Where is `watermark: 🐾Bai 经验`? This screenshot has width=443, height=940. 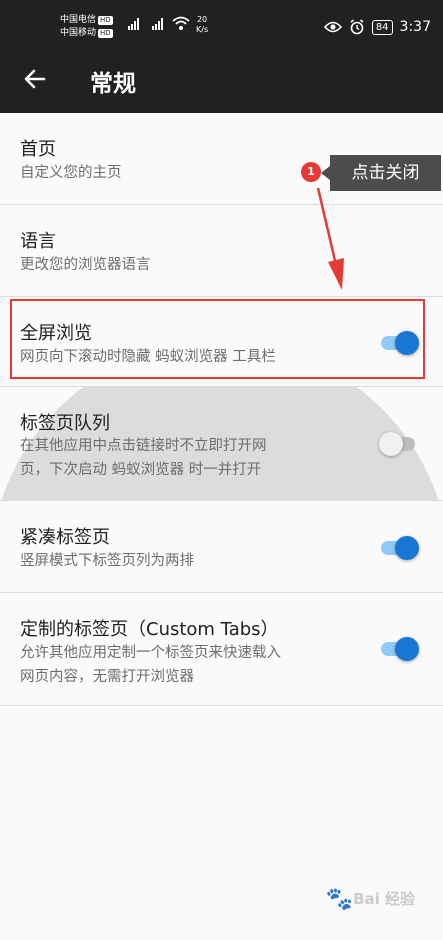
watermark: 🐾Bai 经验 is located at coordinates (370, 899).